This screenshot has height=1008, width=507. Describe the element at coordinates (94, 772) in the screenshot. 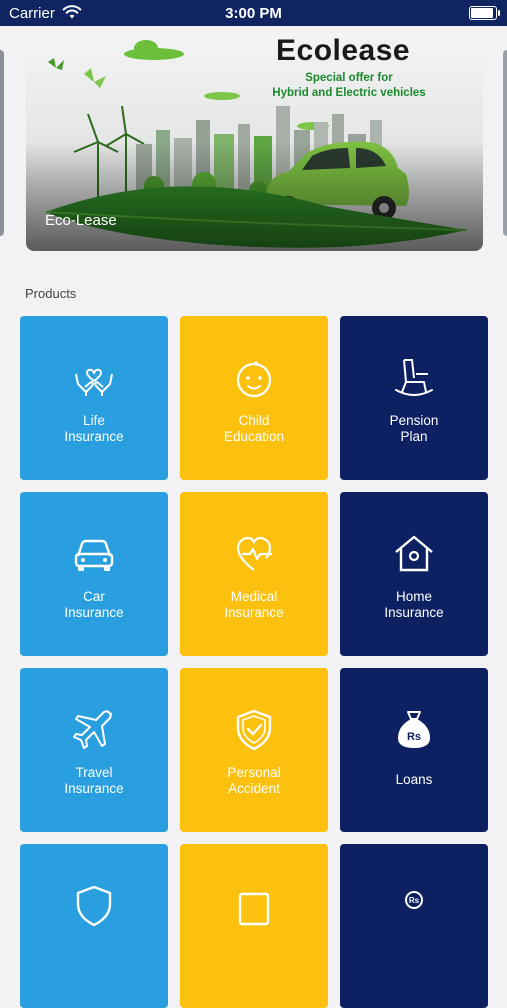

I see `tile-label-line1: Travel` at that location.